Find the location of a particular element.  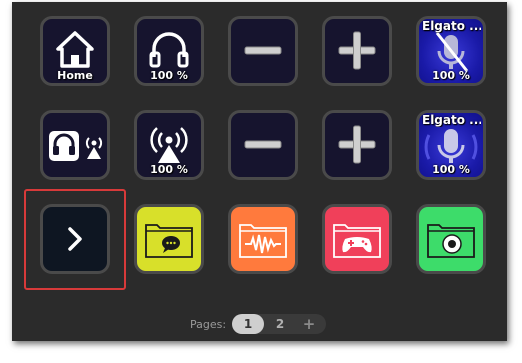

folder-waveform-icon is located at coordinates (263, 241).